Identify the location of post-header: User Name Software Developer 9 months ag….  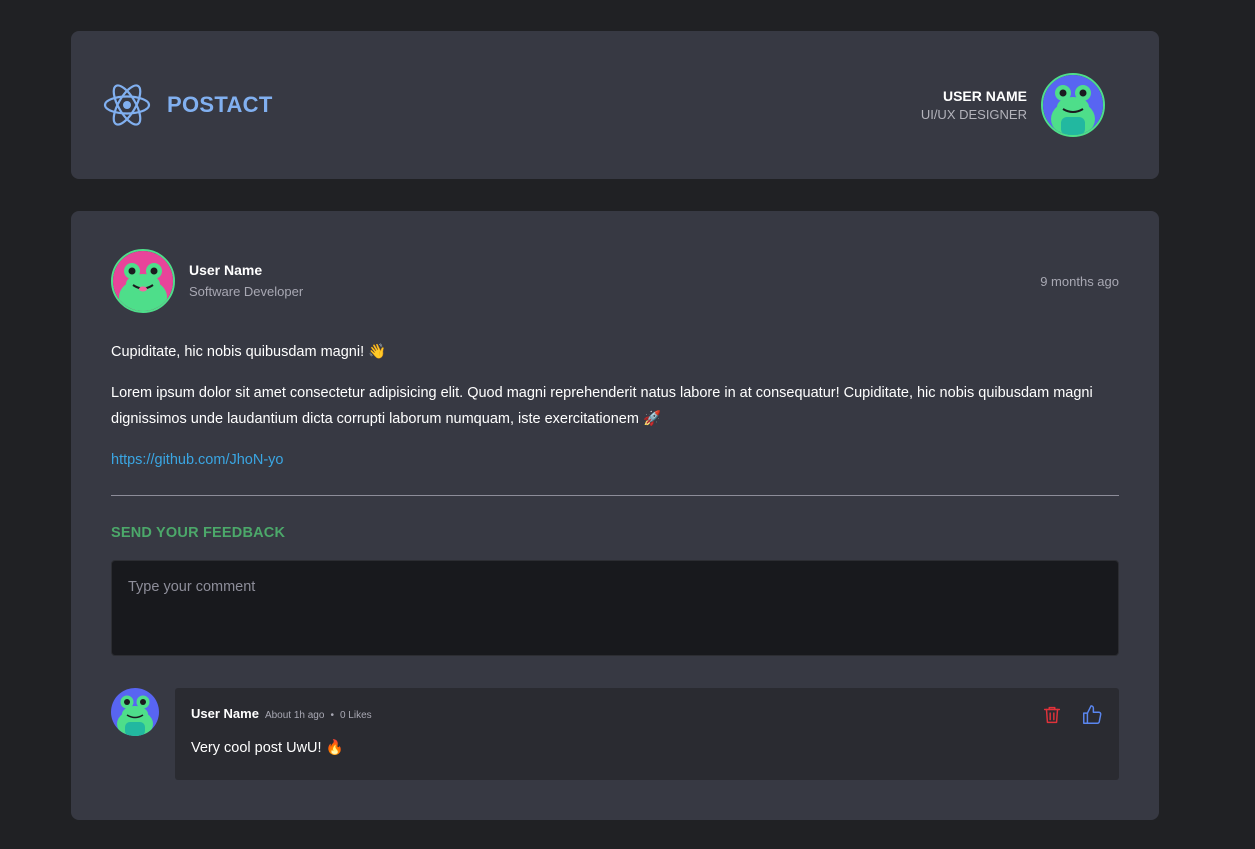
(615, 281).